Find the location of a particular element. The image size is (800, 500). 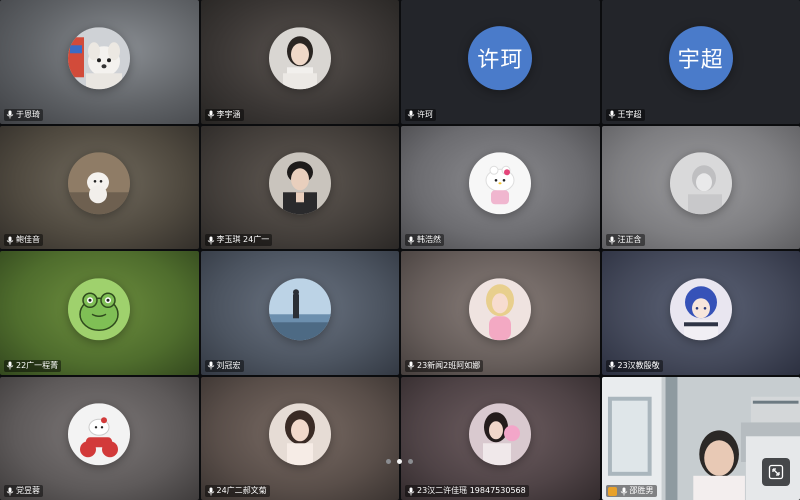

participant-label: 24广二郝文菊 is located at coordinates (237, 491).